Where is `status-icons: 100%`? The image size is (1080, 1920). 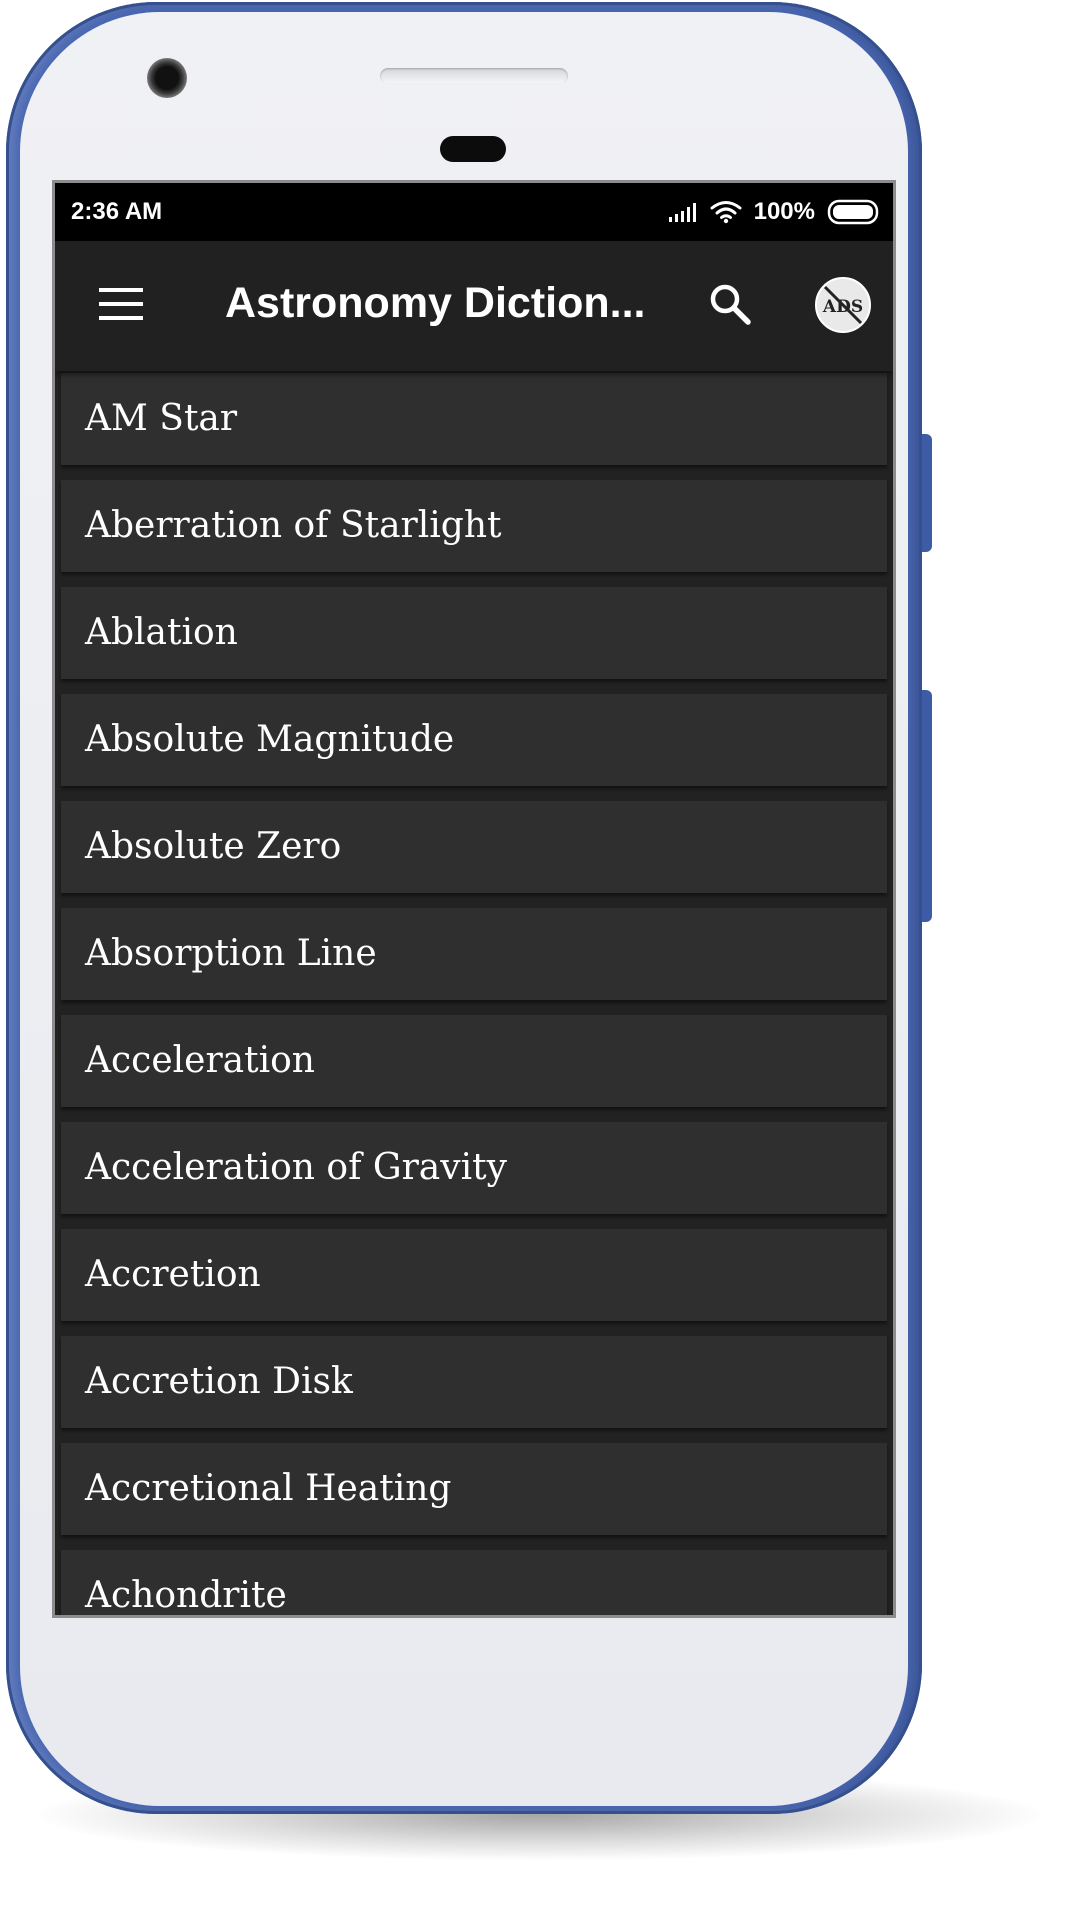
status-icons: 100% is located at coordinates (774, 212).